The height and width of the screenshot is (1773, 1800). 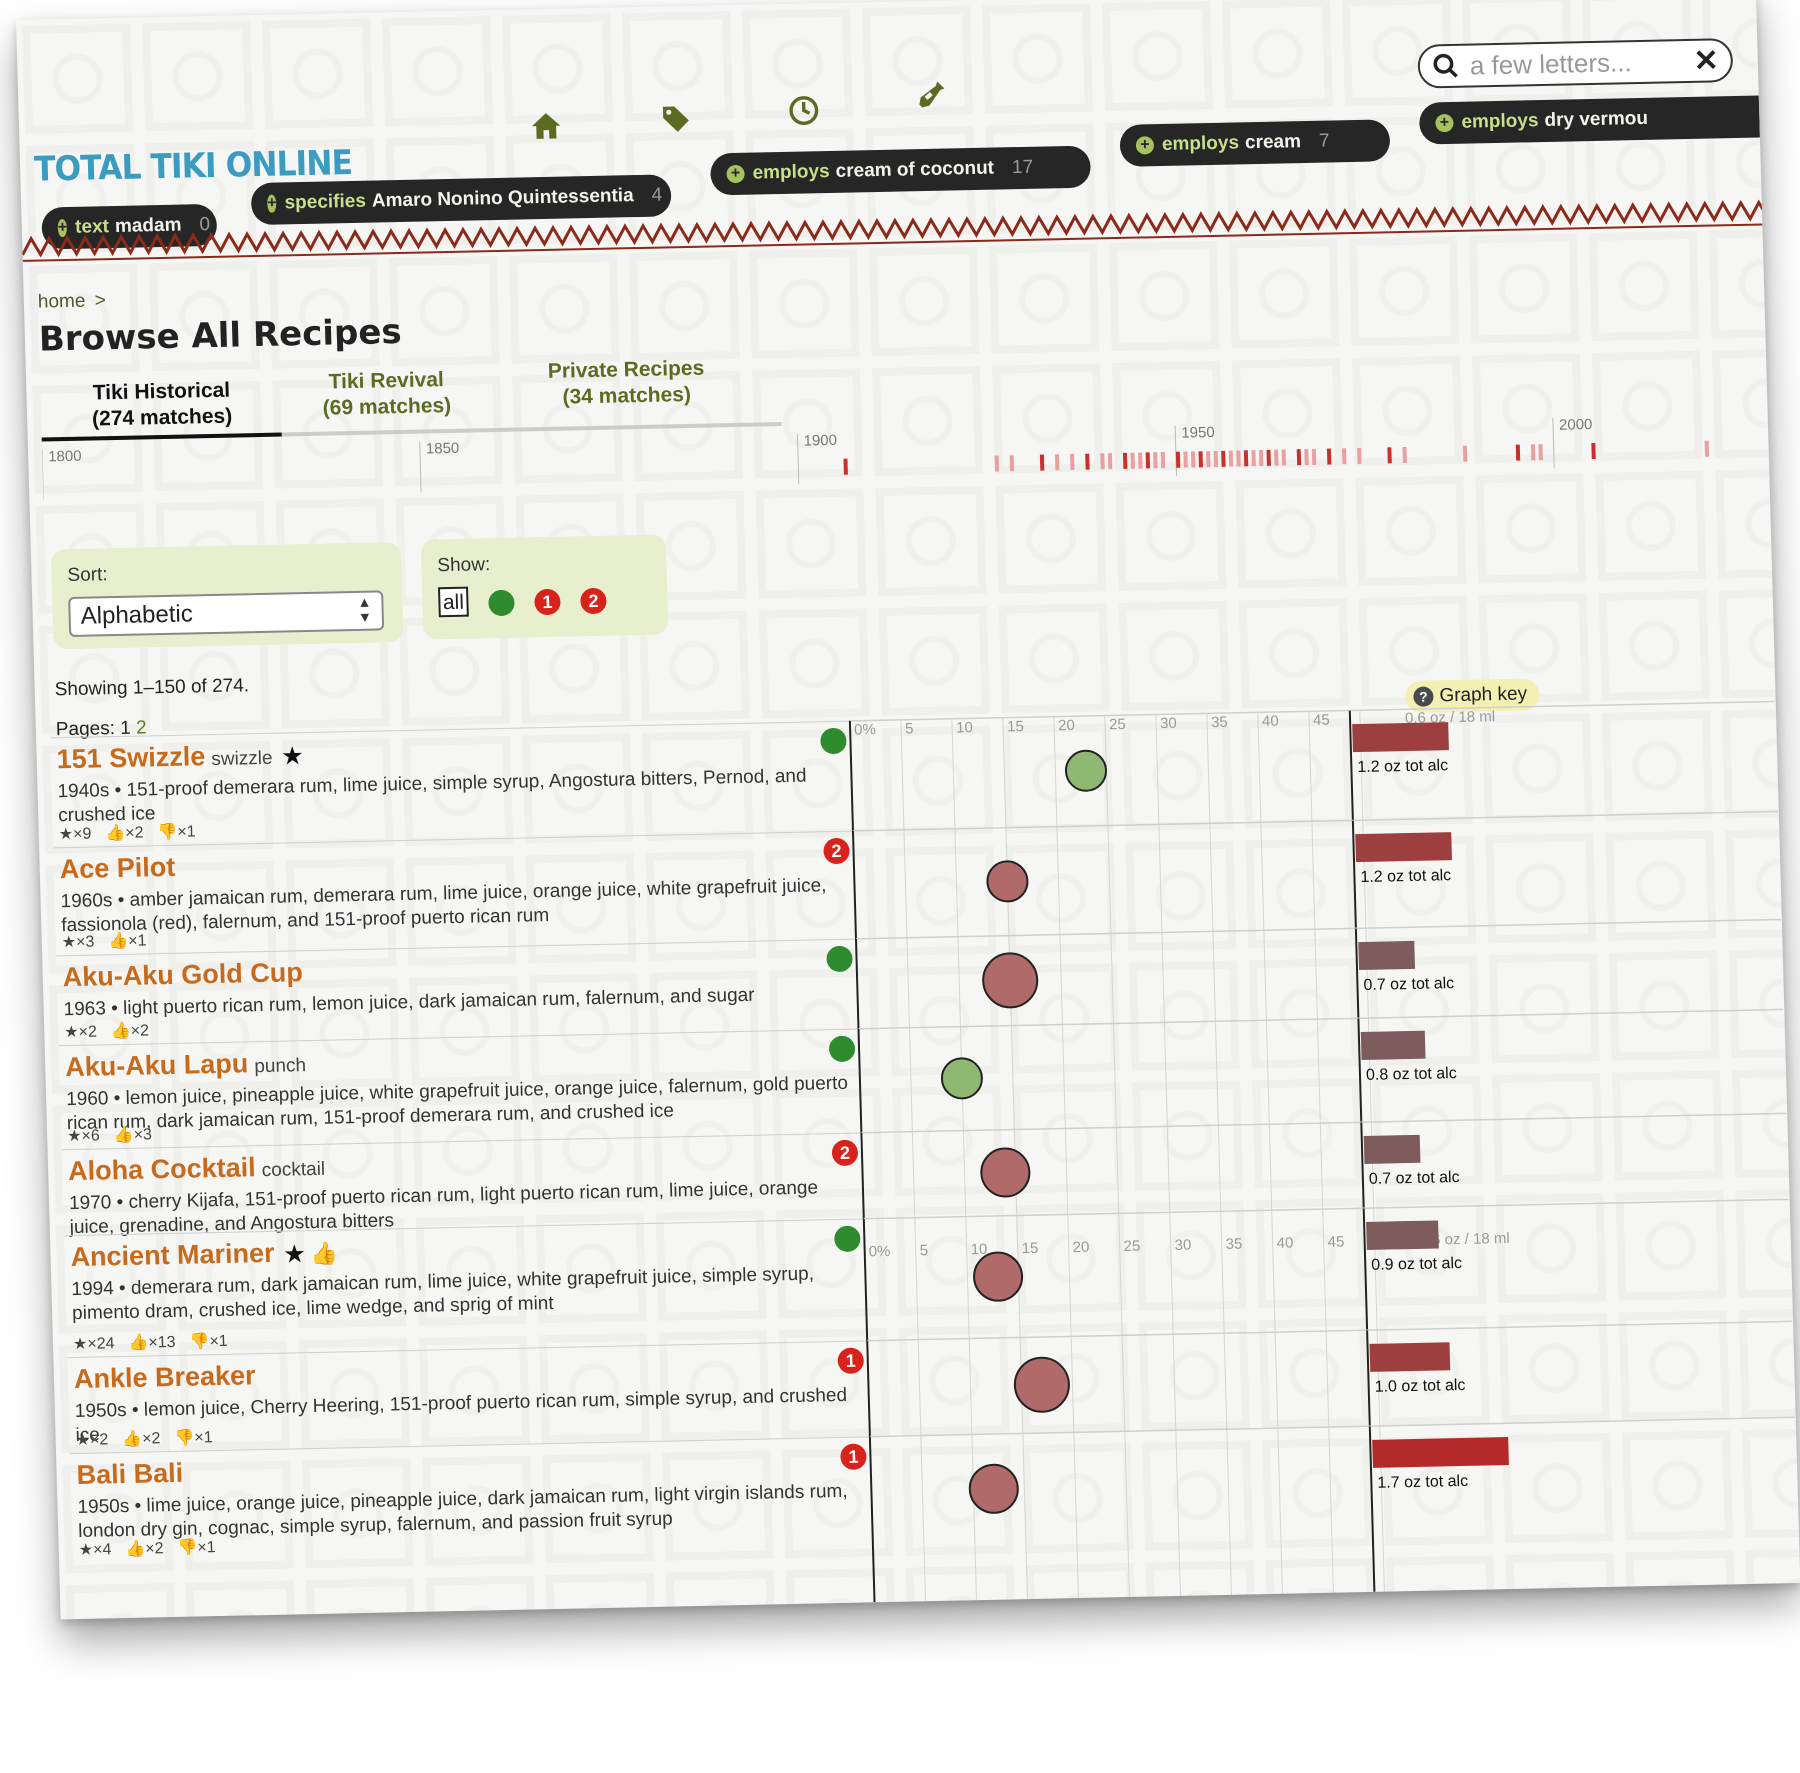 What do you see at coordinates (803, 110) in the screenshot?
I see `clock-icon` at bounding box center [803, 110].